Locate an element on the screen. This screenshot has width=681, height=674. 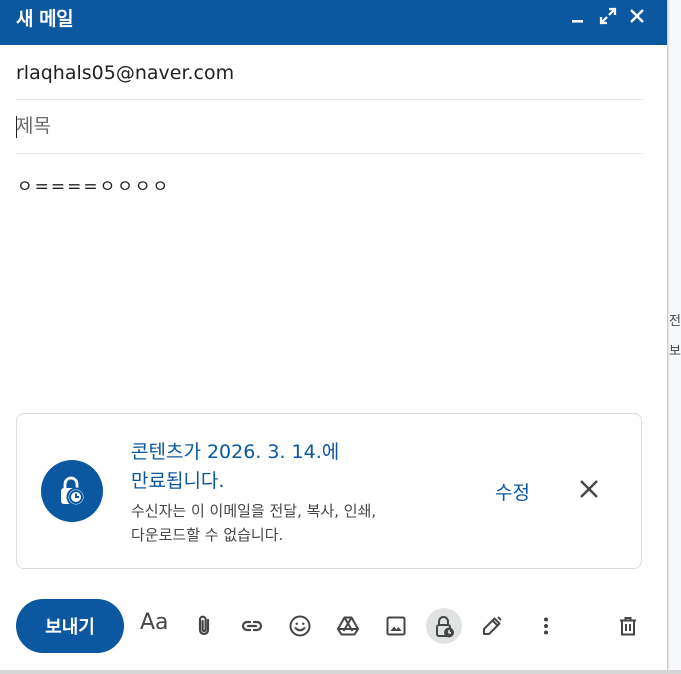
drive-icon is located at coordinates (348, 626).